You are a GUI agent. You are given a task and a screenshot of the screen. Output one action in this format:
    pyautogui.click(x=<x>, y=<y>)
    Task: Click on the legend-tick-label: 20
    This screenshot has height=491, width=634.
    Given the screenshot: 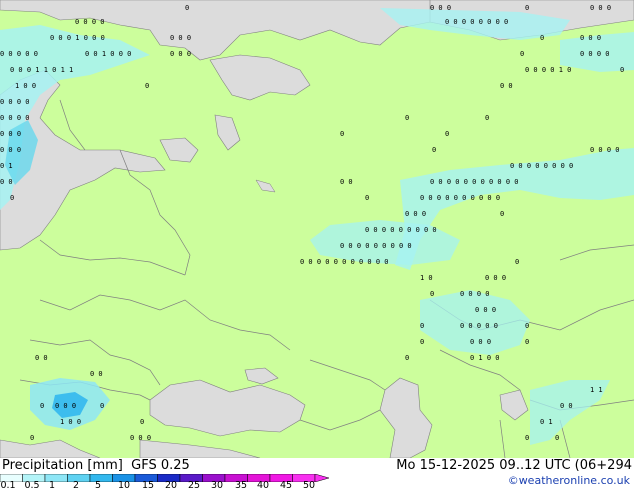 What is the action you would take?
    pyautogui.click(x=171, y=485)
    